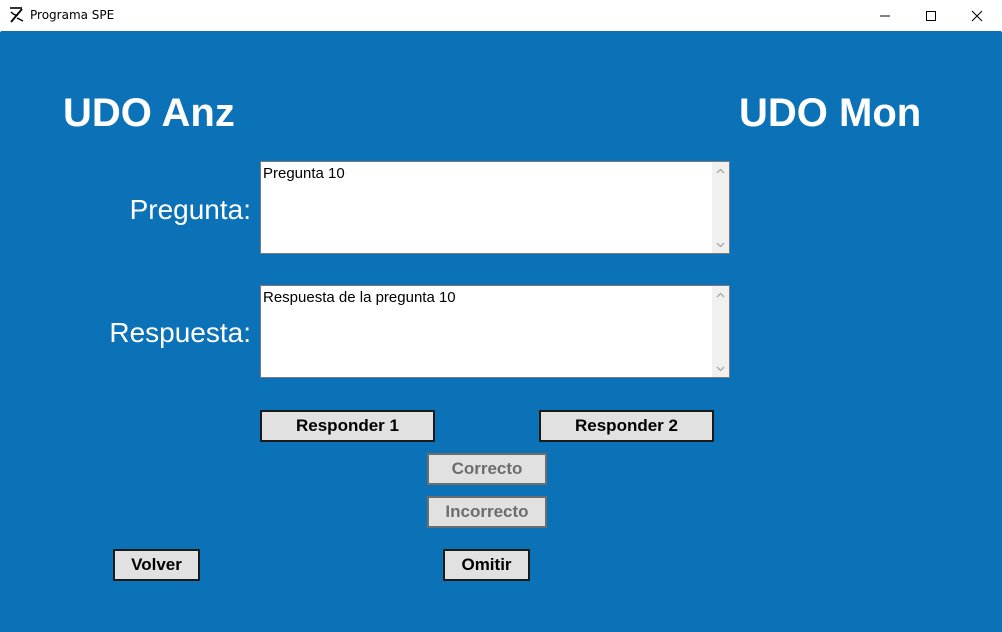 Image resolution: width=1002 pixels, height=632 pixels. What do you see at coordinates (347, 426) in the screenshot?
I see `respond-1-button: Responder 1` at bounding box center [347, 426].